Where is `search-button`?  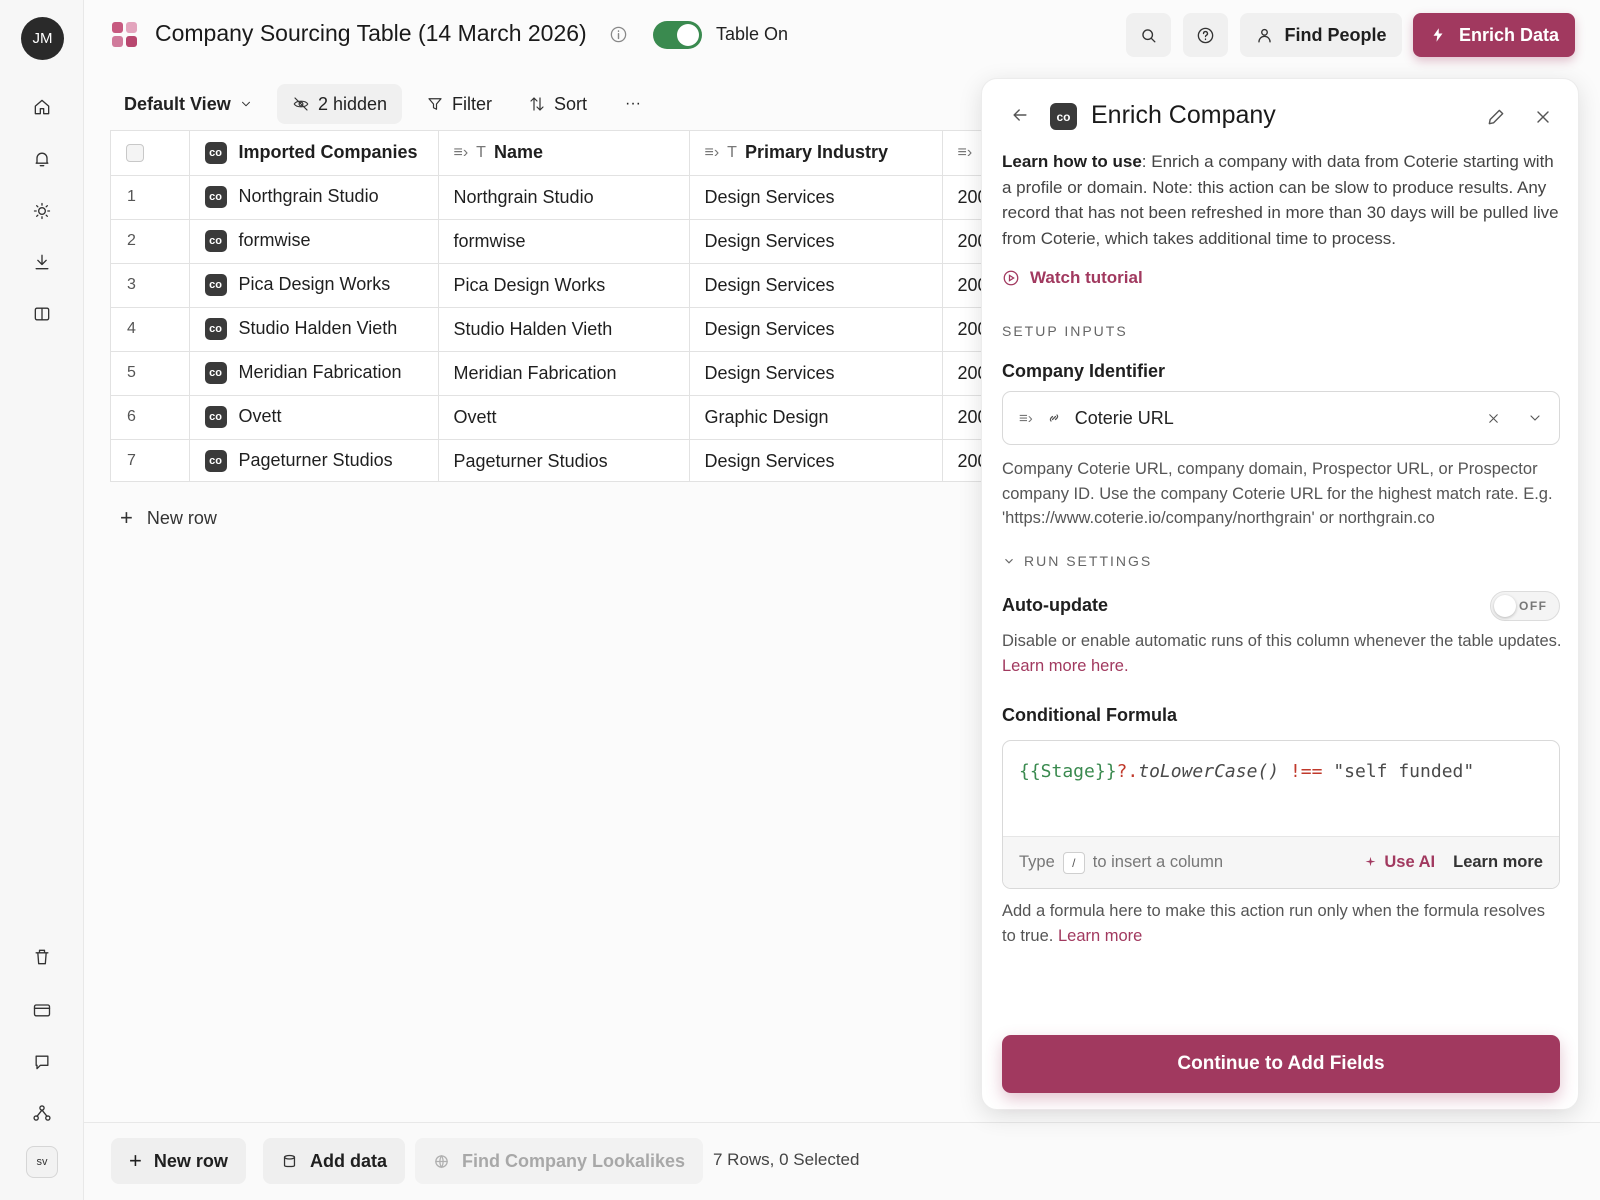
search-button is located at coordinates (1148, 35).